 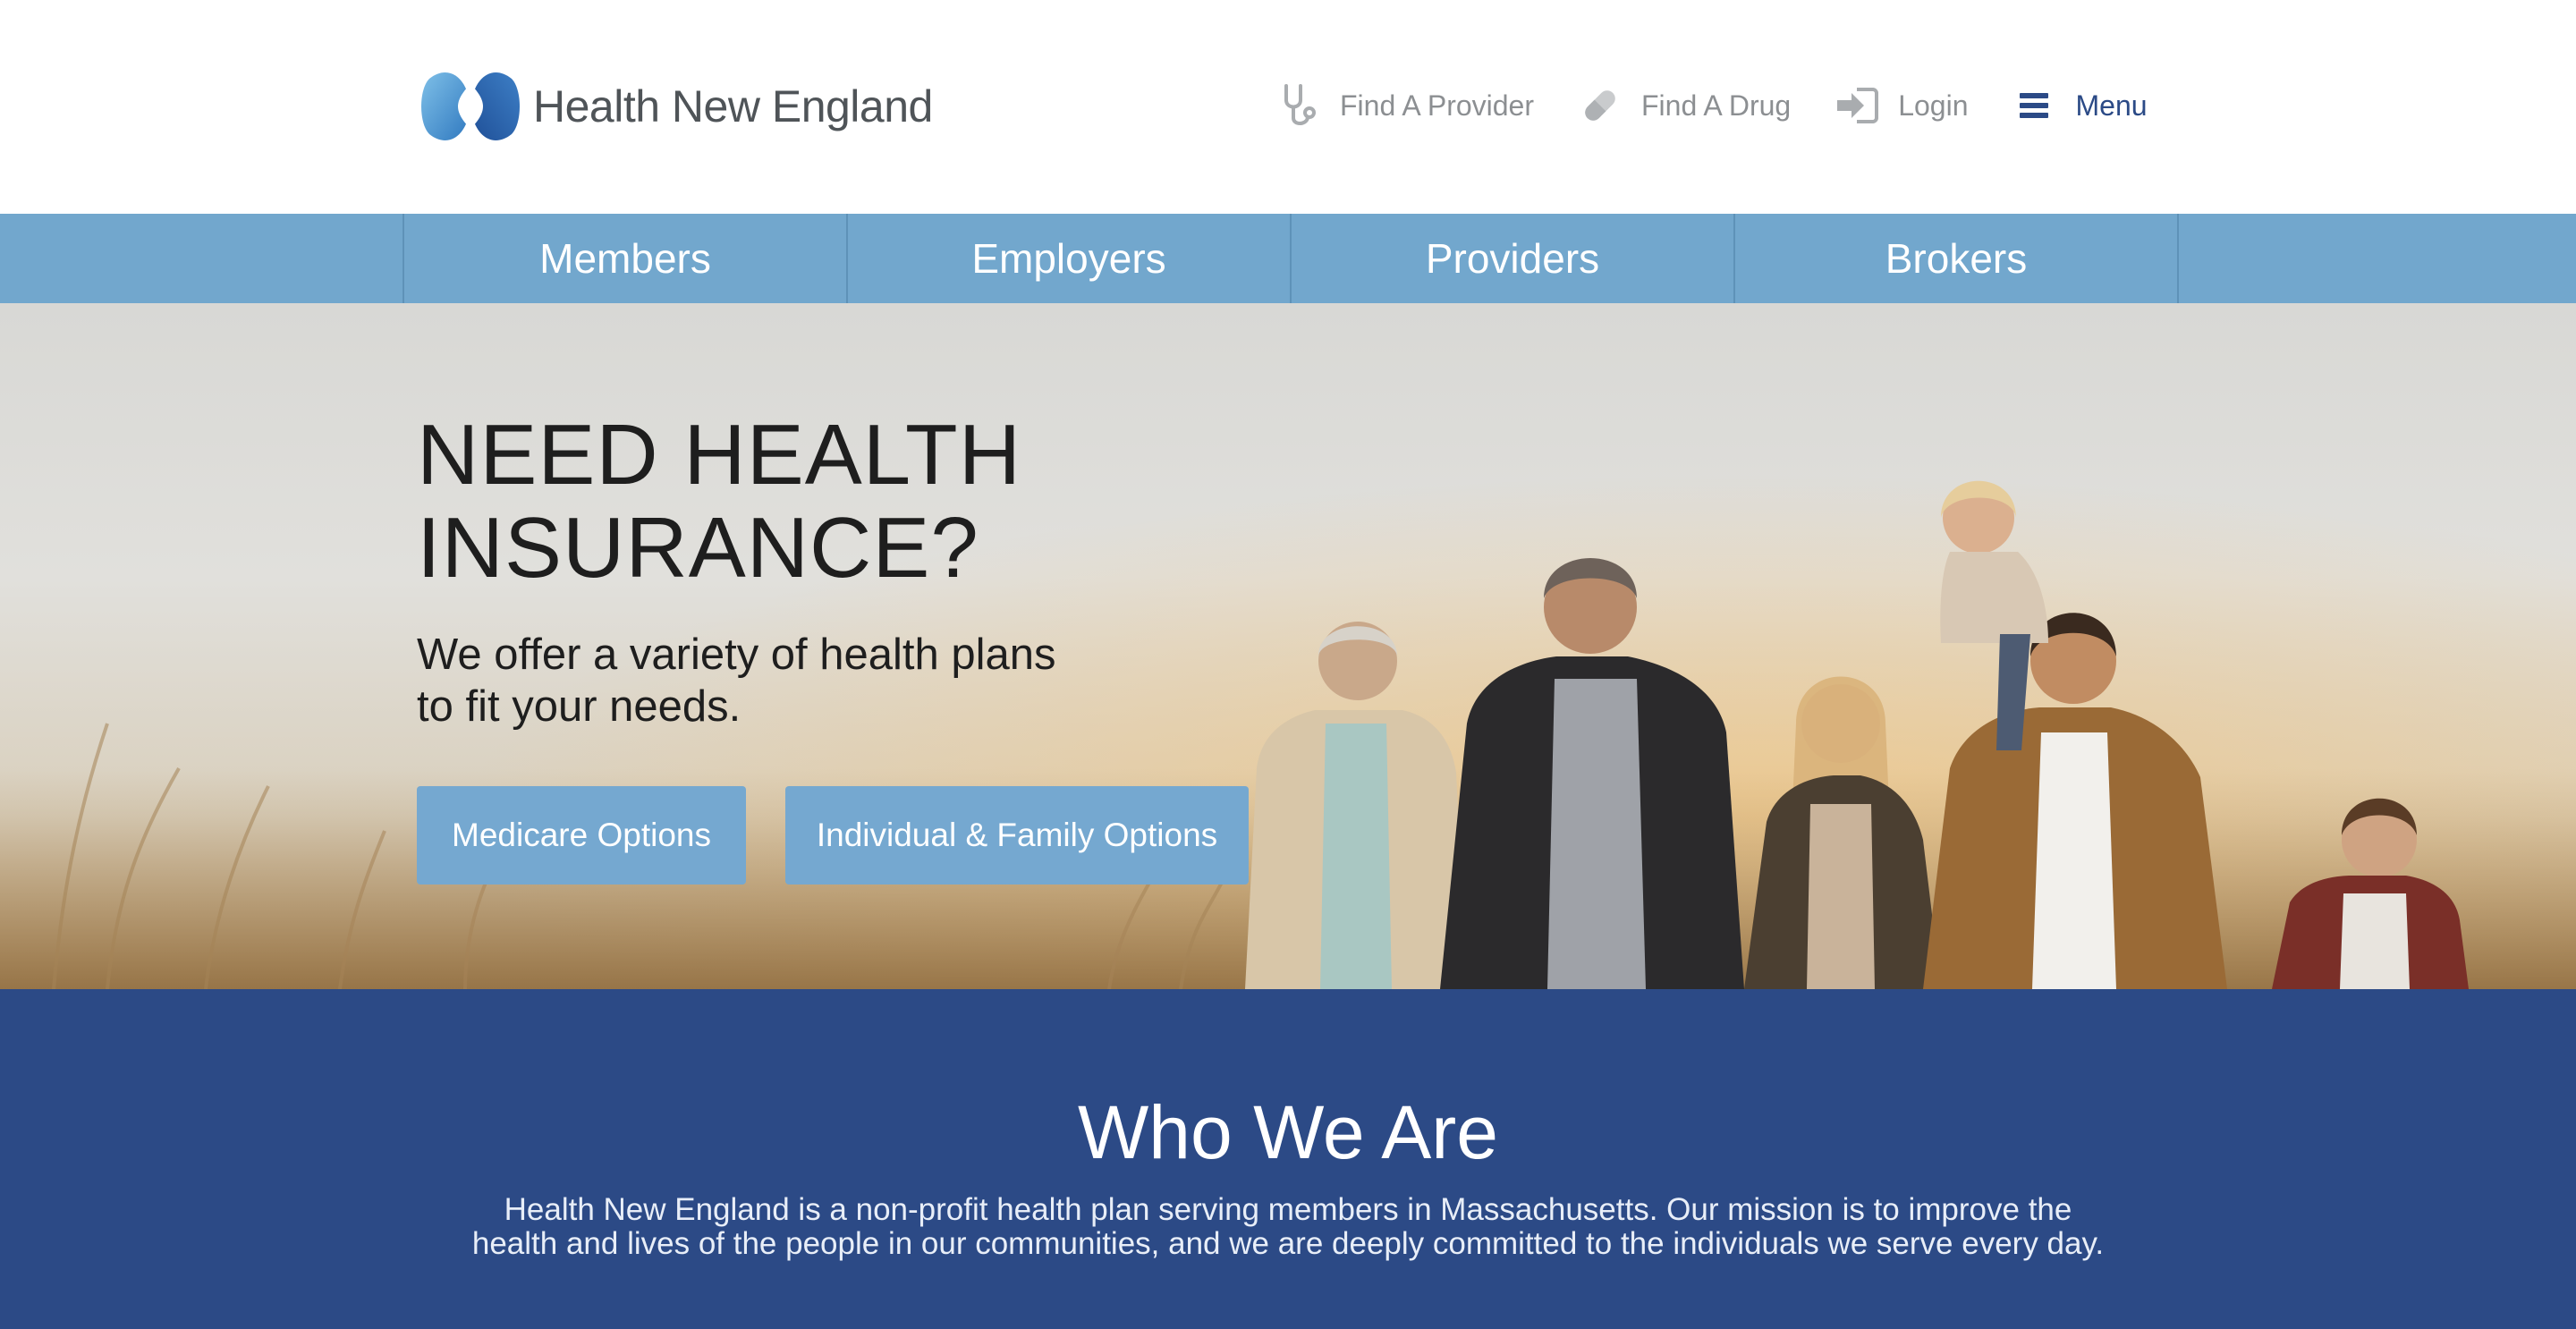 I want to click on pill-icon, so click(x=1600, y=105).